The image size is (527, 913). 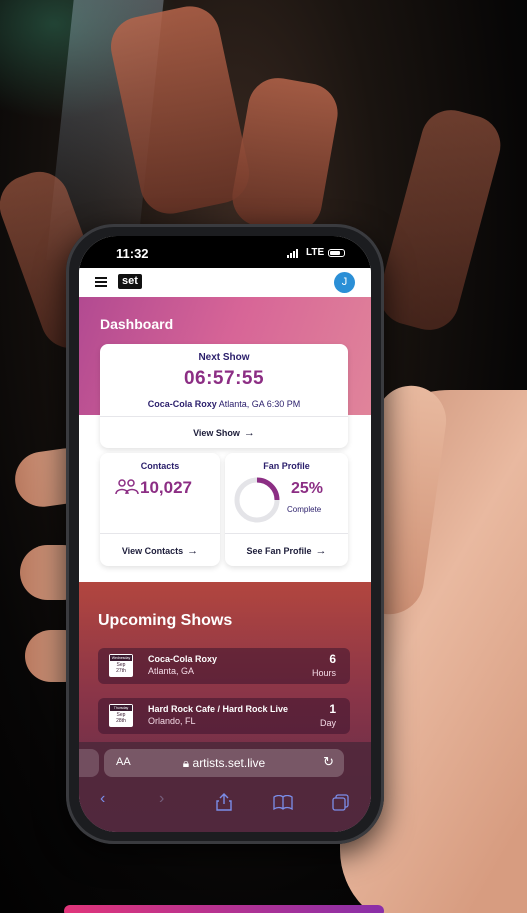 I want to click on network-label: LTE, so click(x=315, y=252).